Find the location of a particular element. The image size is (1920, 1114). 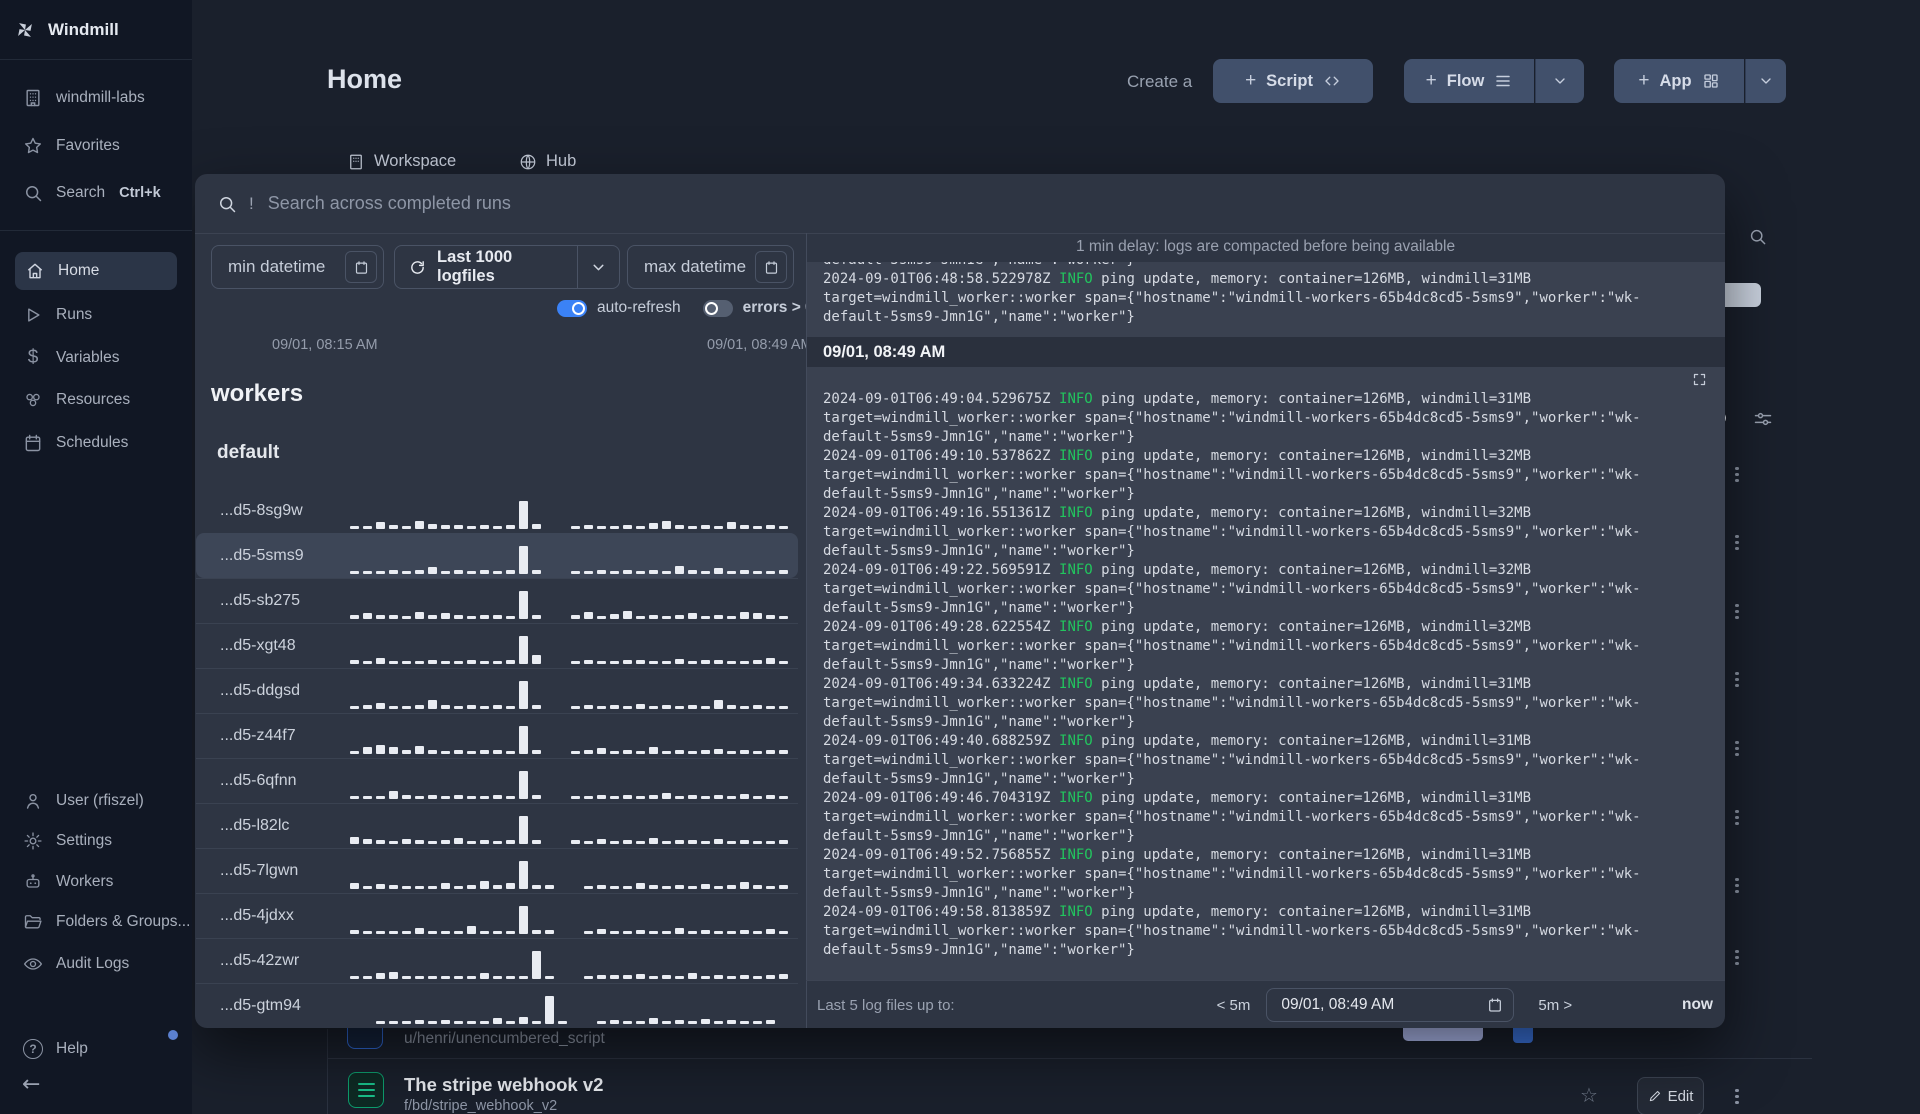

script-path: u/henri/unencumbered_script is located at coordinates (504, 1039).